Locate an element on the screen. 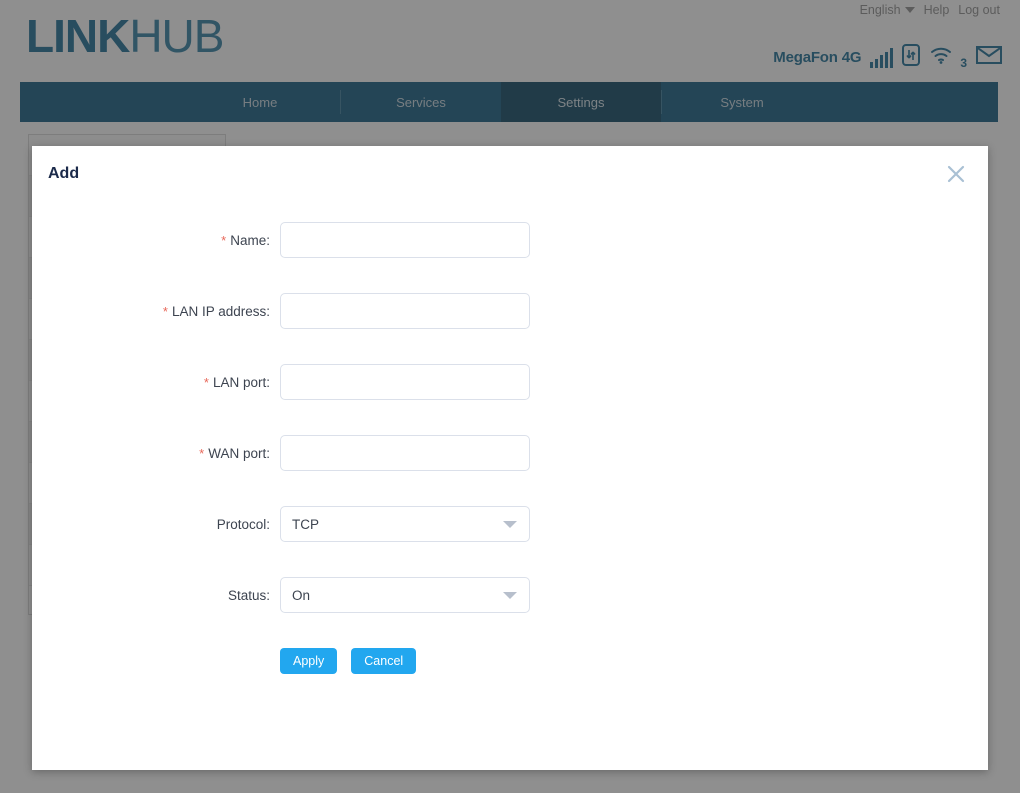 The height and width of the screenshot is (793, 1020). field-row-wan-port: * WAN port: is located at coordinates (510, 453).